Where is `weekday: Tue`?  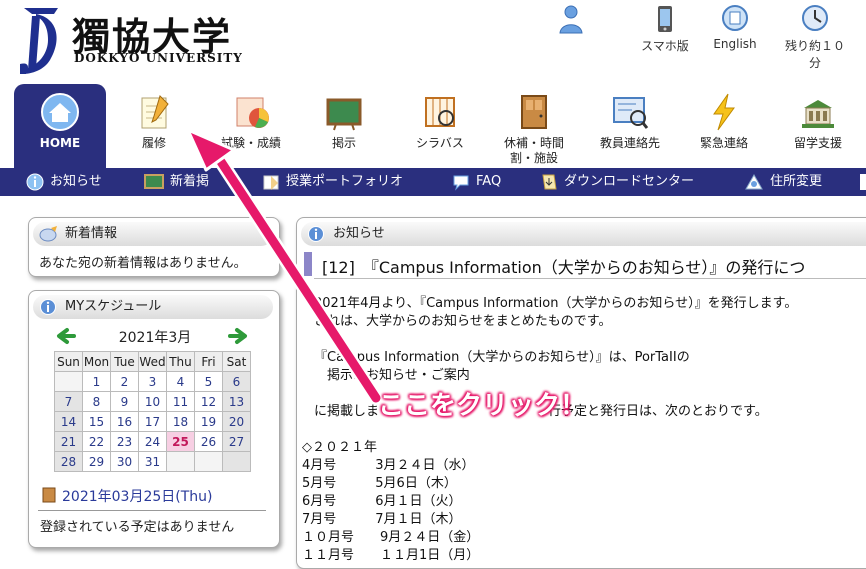
weekday: Tue is located at coordinates (124, 361).